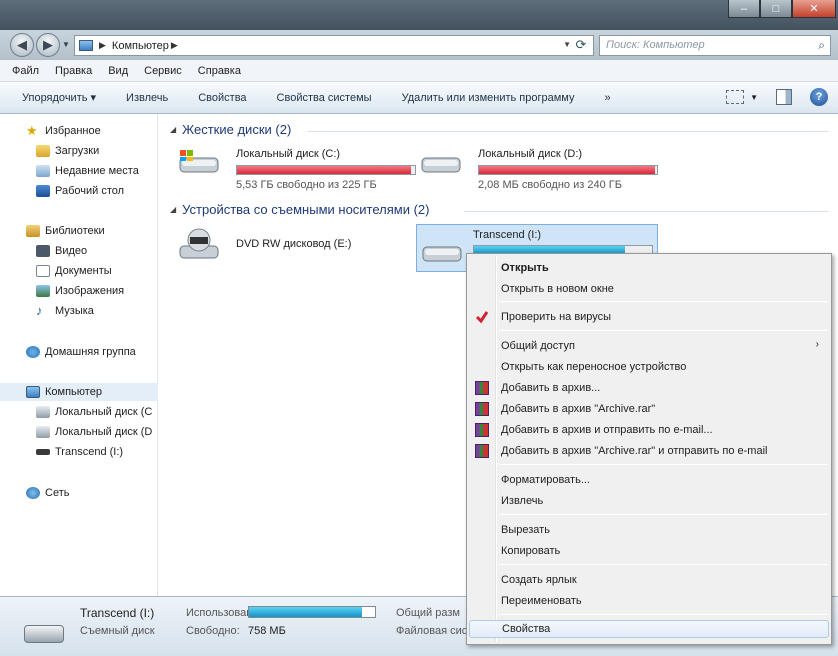 The image size is (838, 656). What do you see at coordinates (649, 530) in the screenshot?
I see `ctx-cut: Вырезать` at bounding box center [649, 530].